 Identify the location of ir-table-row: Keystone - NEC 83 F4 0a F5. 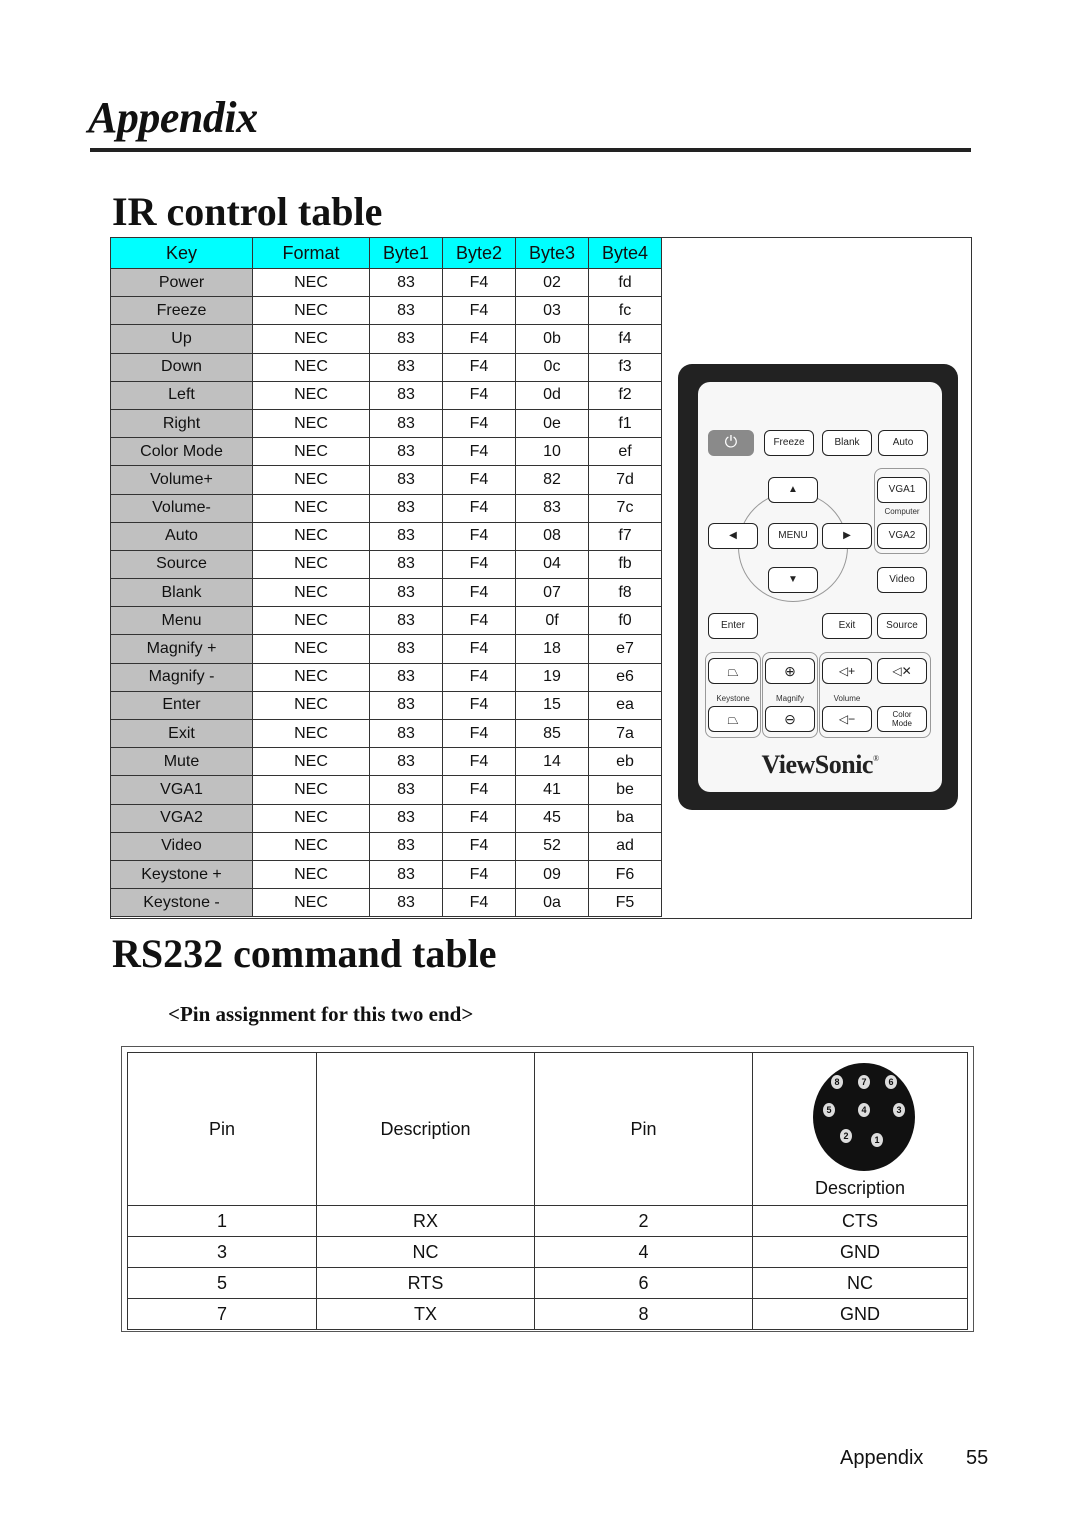
(386, 903).